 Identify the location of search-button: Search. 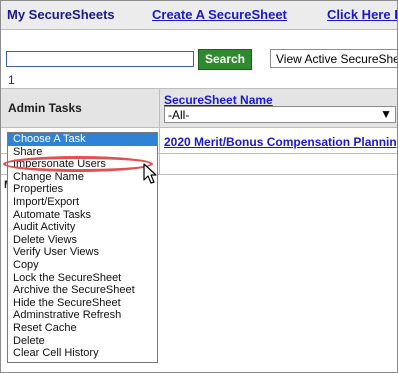
(225, 59).